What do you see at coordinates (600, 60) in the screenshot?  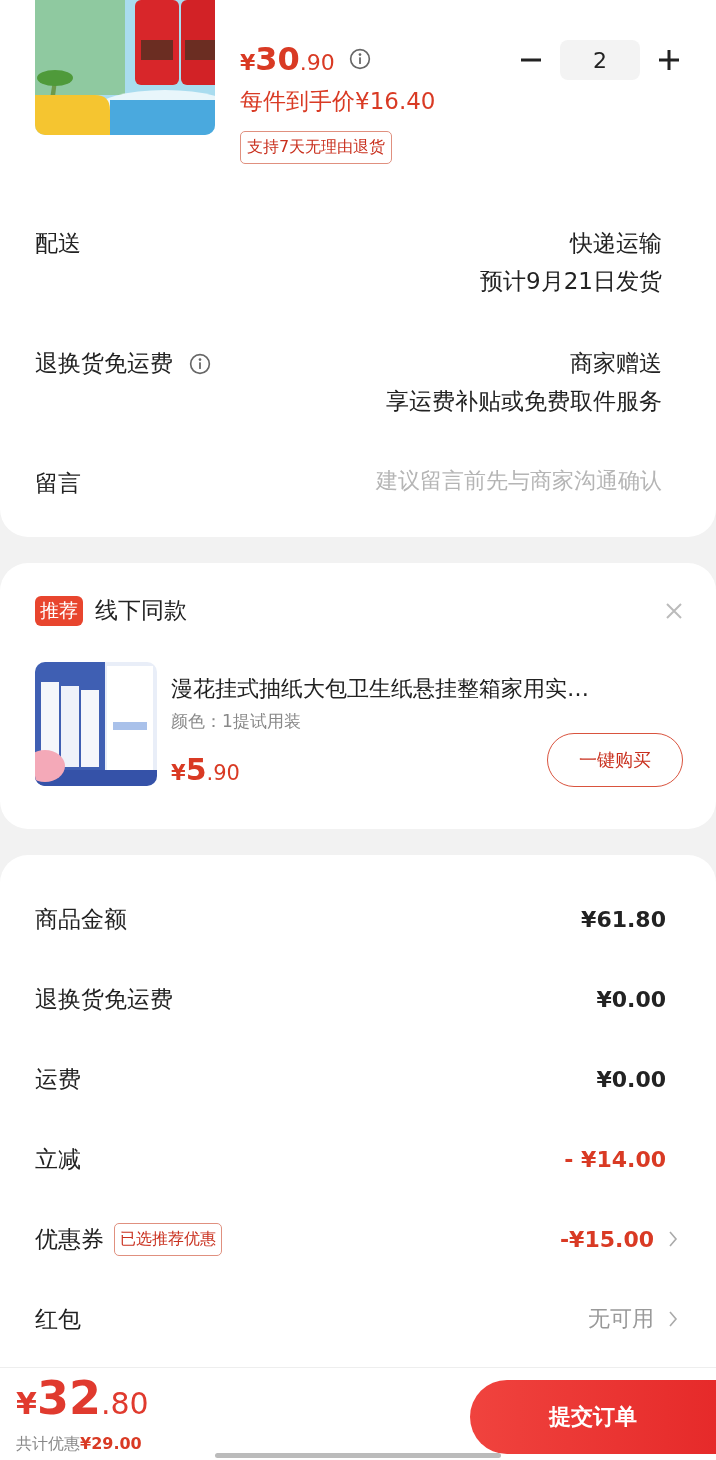 I see `quantity-field: 2` at bounding box center [600, 60].